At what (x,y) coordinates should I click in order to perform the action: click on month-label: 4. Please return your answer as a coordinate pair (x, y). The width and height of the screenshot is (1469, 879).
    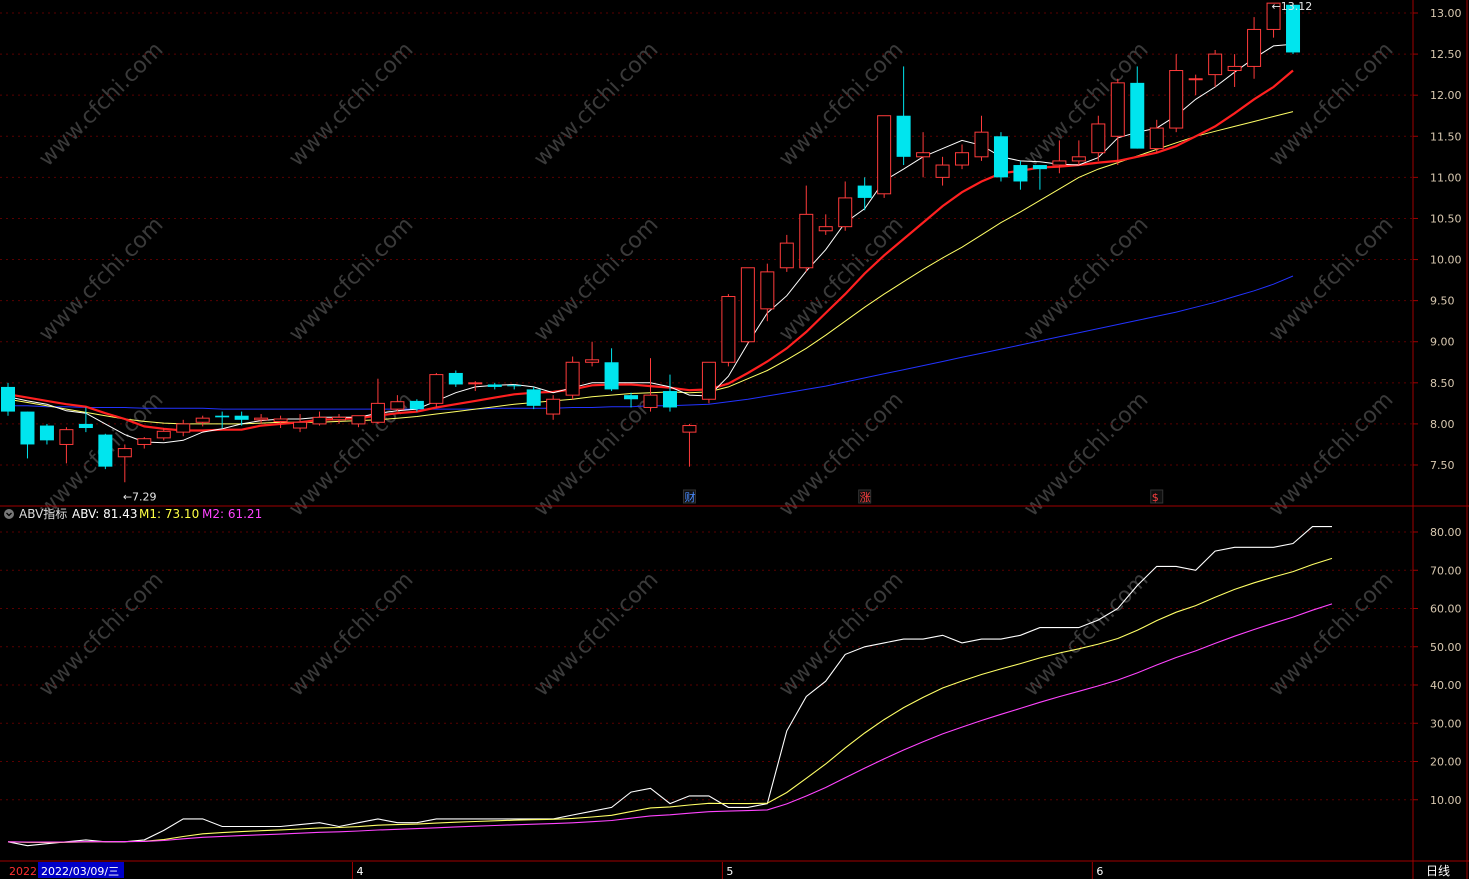
    Looking at the image, I should click on (359, 871).